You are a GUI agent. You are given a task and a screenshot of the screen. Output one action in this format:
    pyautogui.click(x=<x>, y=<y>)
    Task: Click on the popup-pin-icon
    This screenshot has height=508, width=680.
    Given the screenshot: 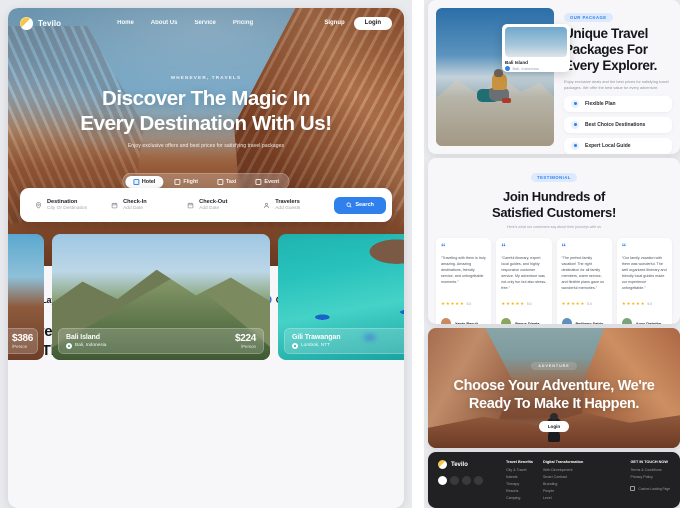 What is the action you would take?
    pyautogui.click(x=507, y=68)
    